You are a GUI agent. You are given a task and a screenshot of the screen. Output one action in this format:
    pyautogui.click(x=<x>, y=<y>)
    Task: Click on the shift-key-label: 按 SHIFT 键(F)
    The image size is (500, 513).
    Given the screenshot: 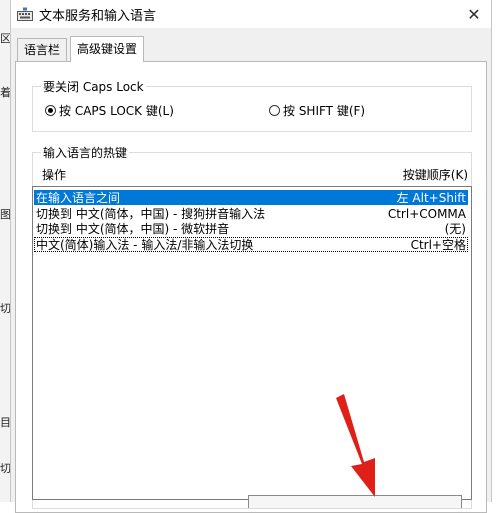 What is the action you would take?
    pyautogui.click(x=324, y=111)
    